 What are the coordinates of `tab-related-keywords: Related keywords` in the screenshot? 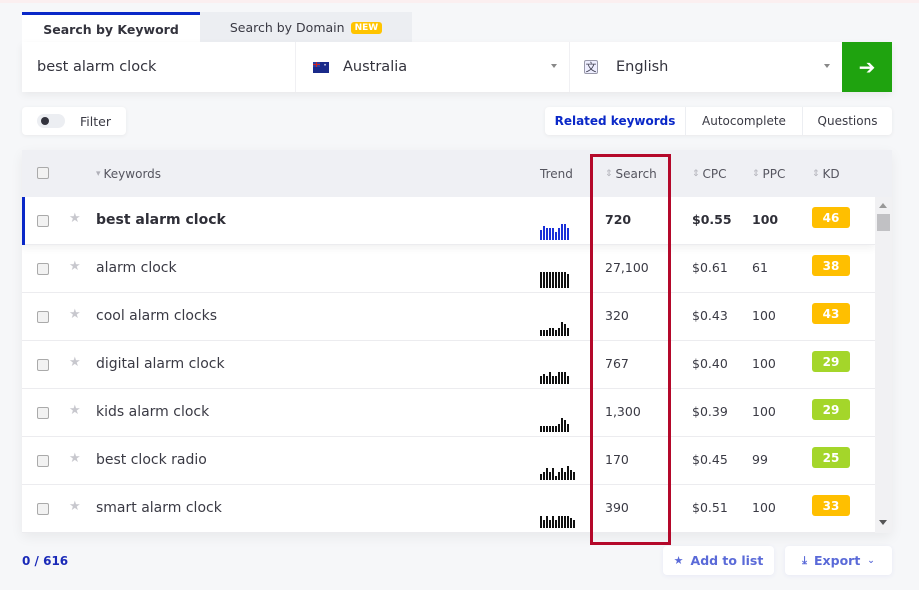 It's located at (615, 121).